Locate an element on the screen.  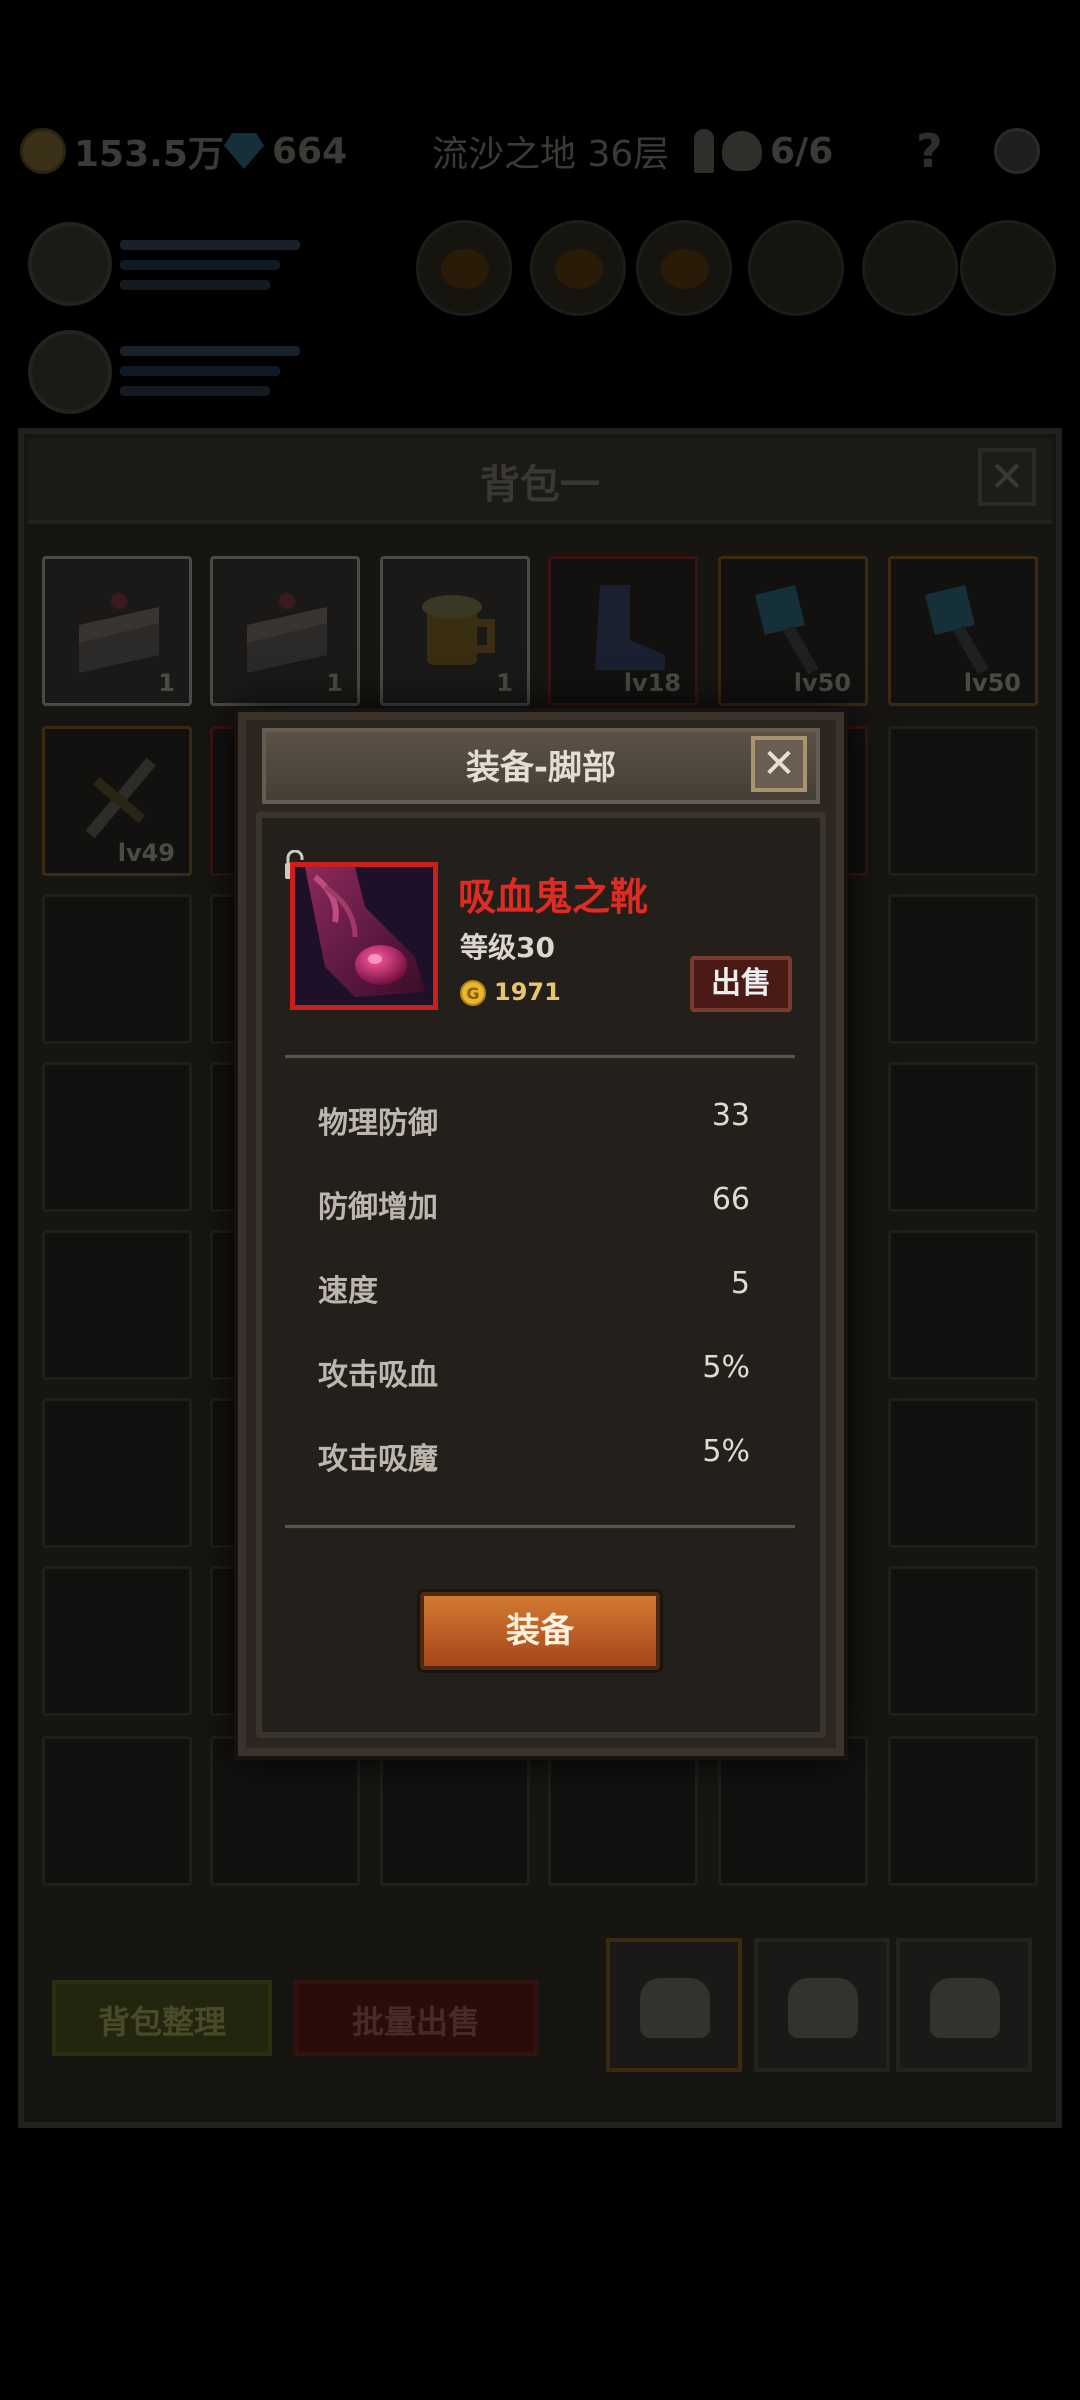
bag-slot: lv18 is located at coordinates (623, 631).